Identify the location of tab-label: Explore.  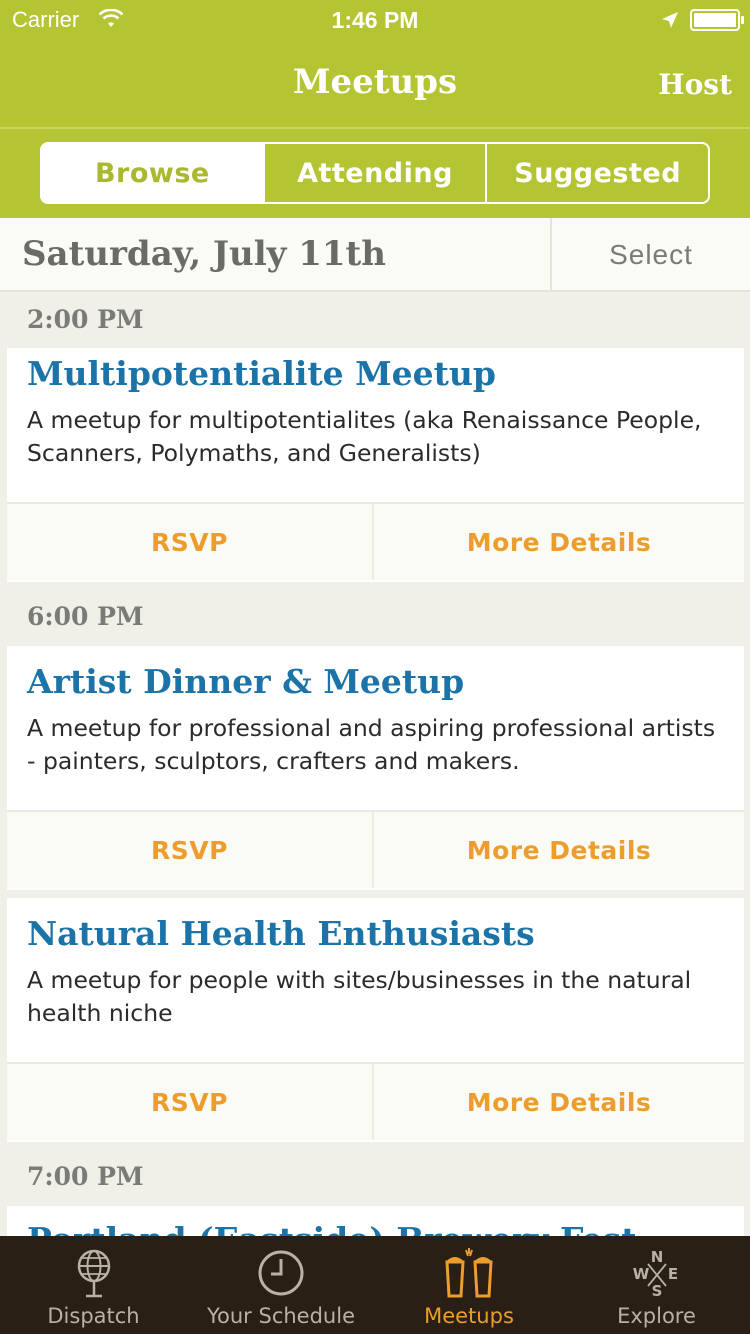
(656, 1316).